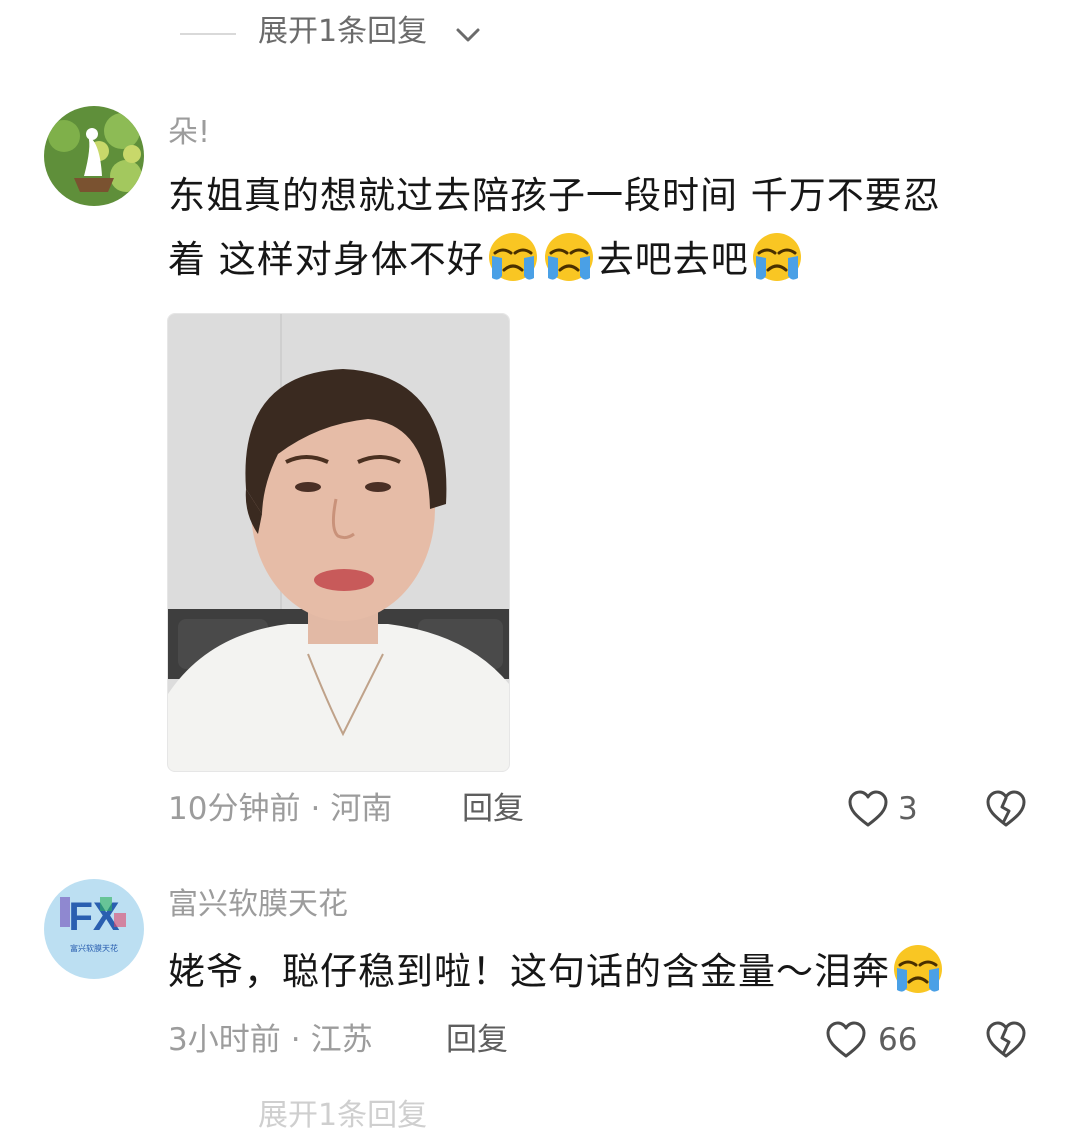 The image size is (1080, 1136). Describe the element at coordinates (189, 133) in the screenshot. I see `comment-username: 朵!` at that location.